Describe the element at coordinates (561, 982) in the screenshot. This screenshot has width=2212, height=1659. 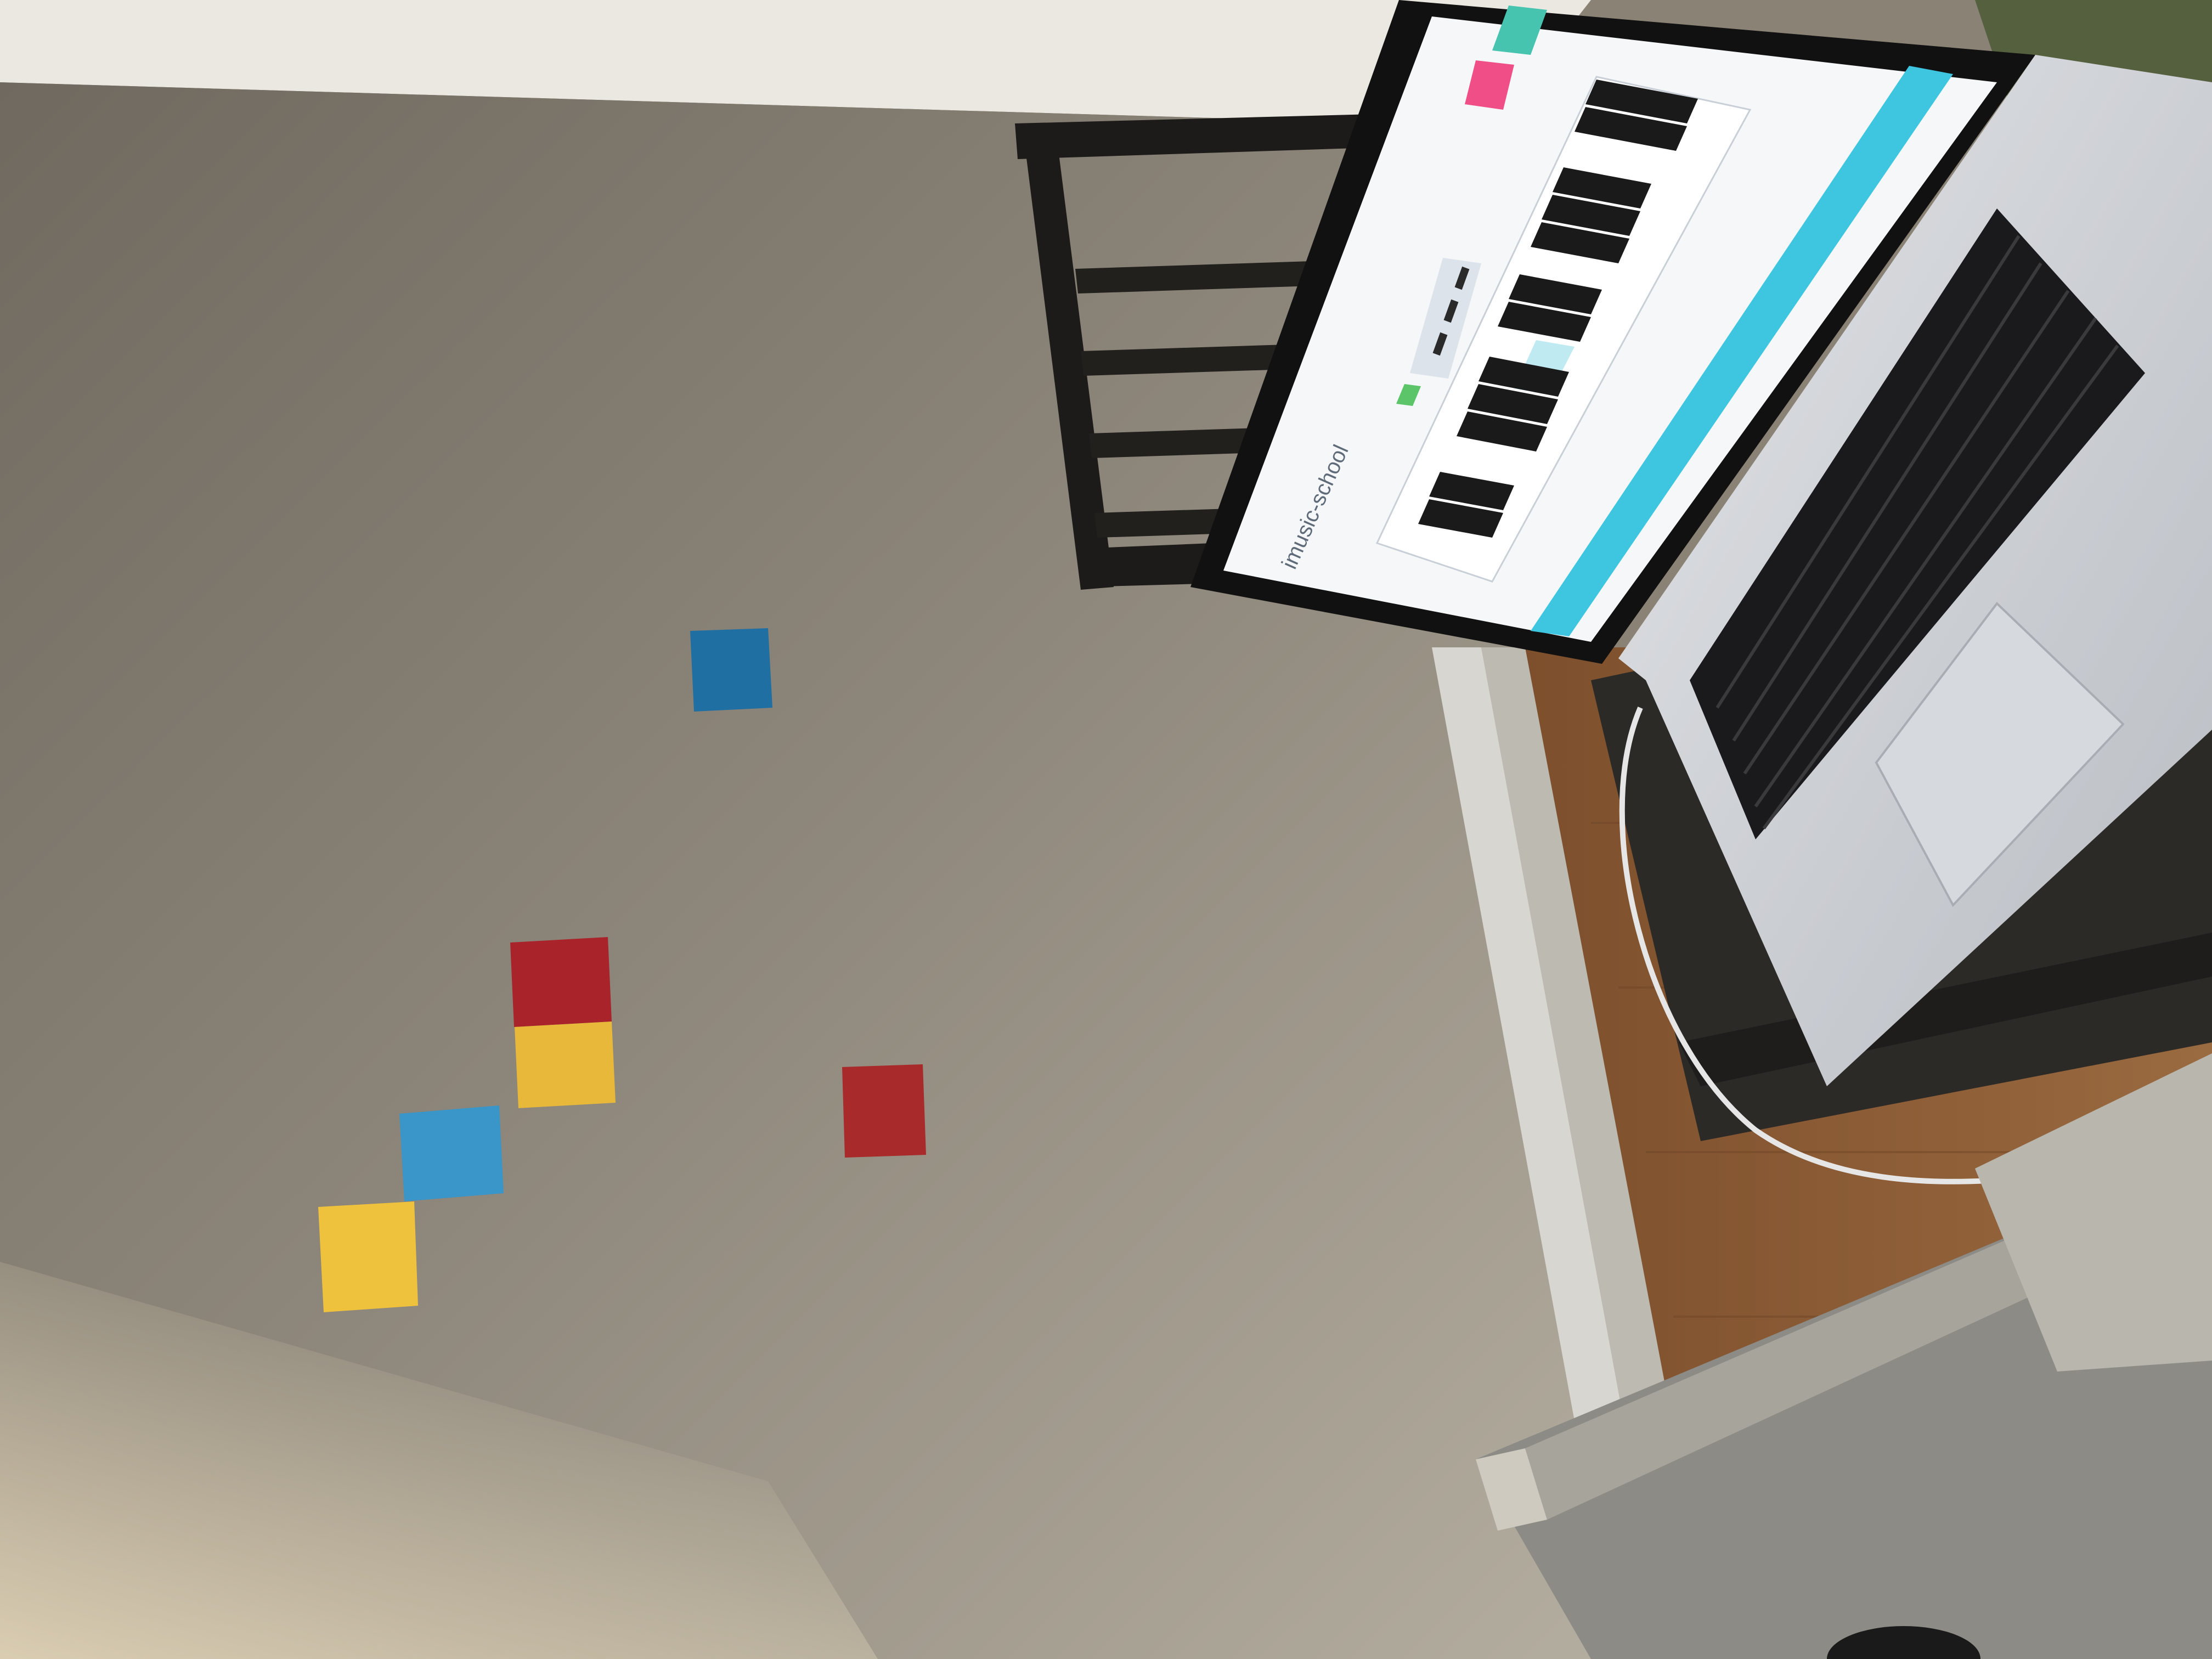
I see `sticky-note-red` at that location.